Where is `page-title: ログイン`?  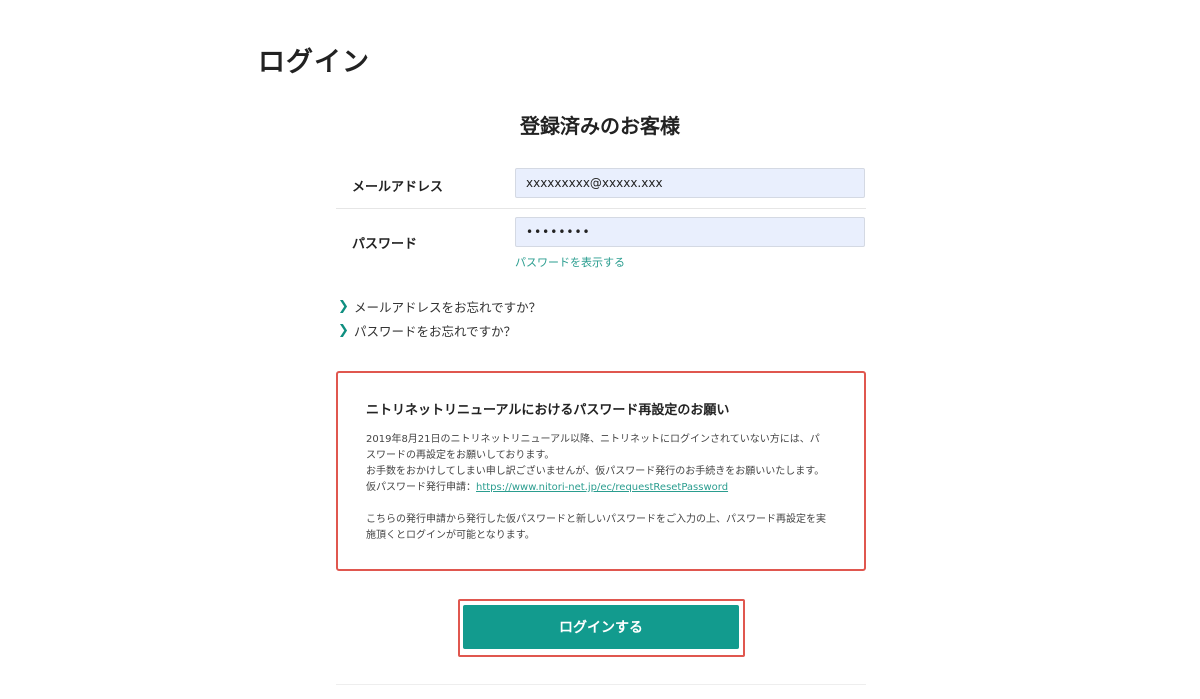
page-title: ログイン is located at coordinates (314, 62).